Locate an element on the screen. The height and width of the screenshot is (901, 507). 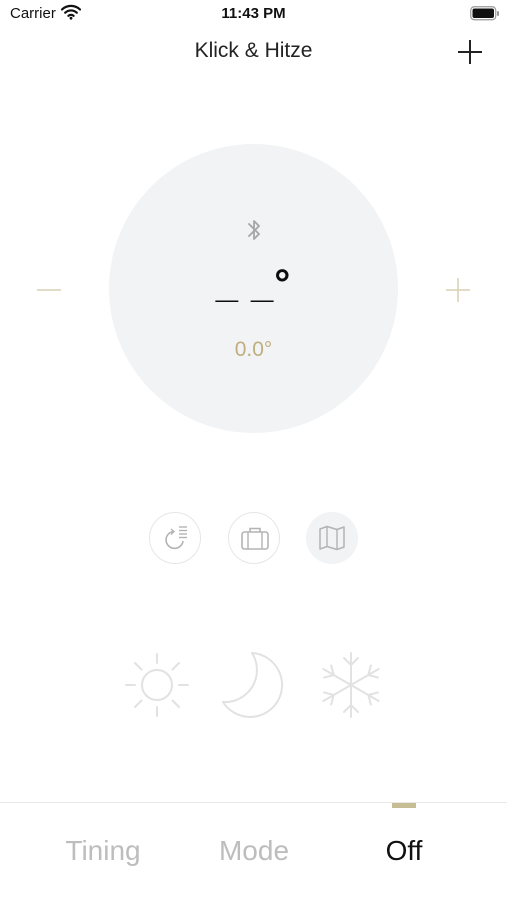
tab-off: Off is located at coordinates (404, 851).